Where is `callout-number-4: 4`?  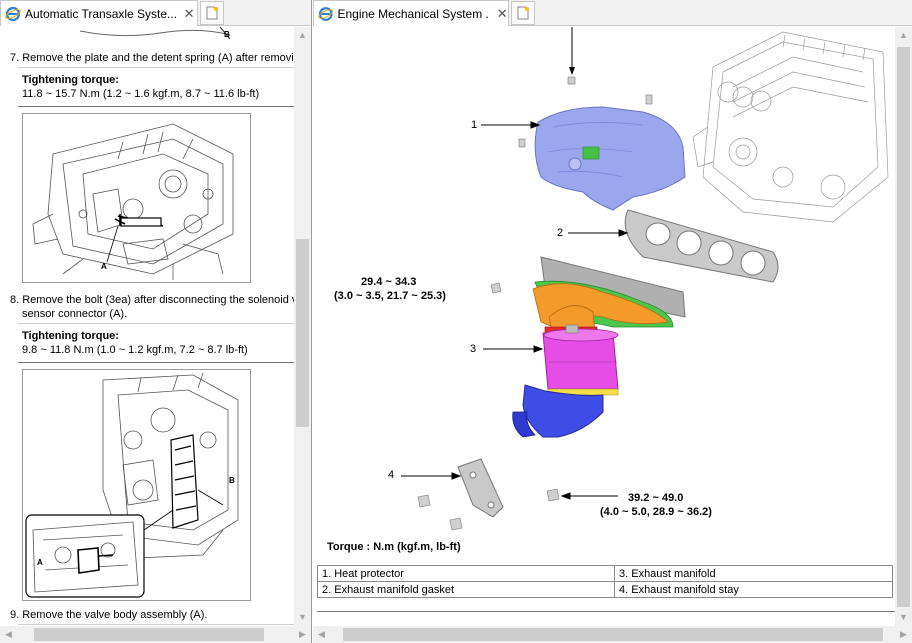
callout-number-4: 4 is located at coordinates (391, 475).